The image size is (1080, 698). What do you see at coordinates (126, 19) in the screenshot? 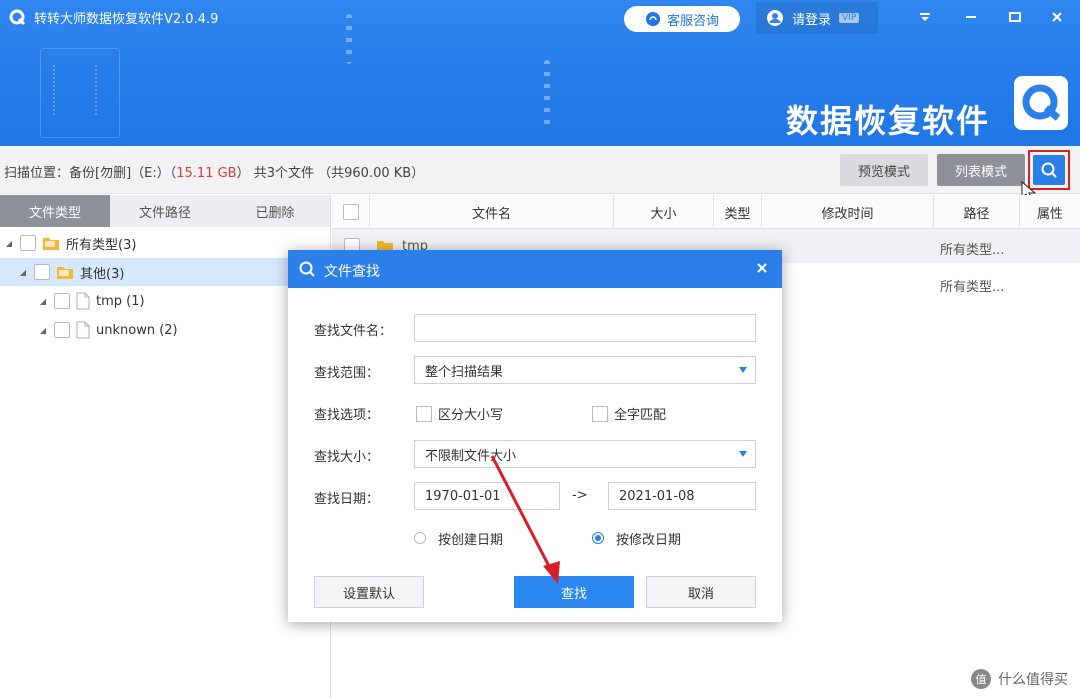
I see `app-title: 转转大师数据恢复软件V2.0.4.9` at bounding box center [126, 19].